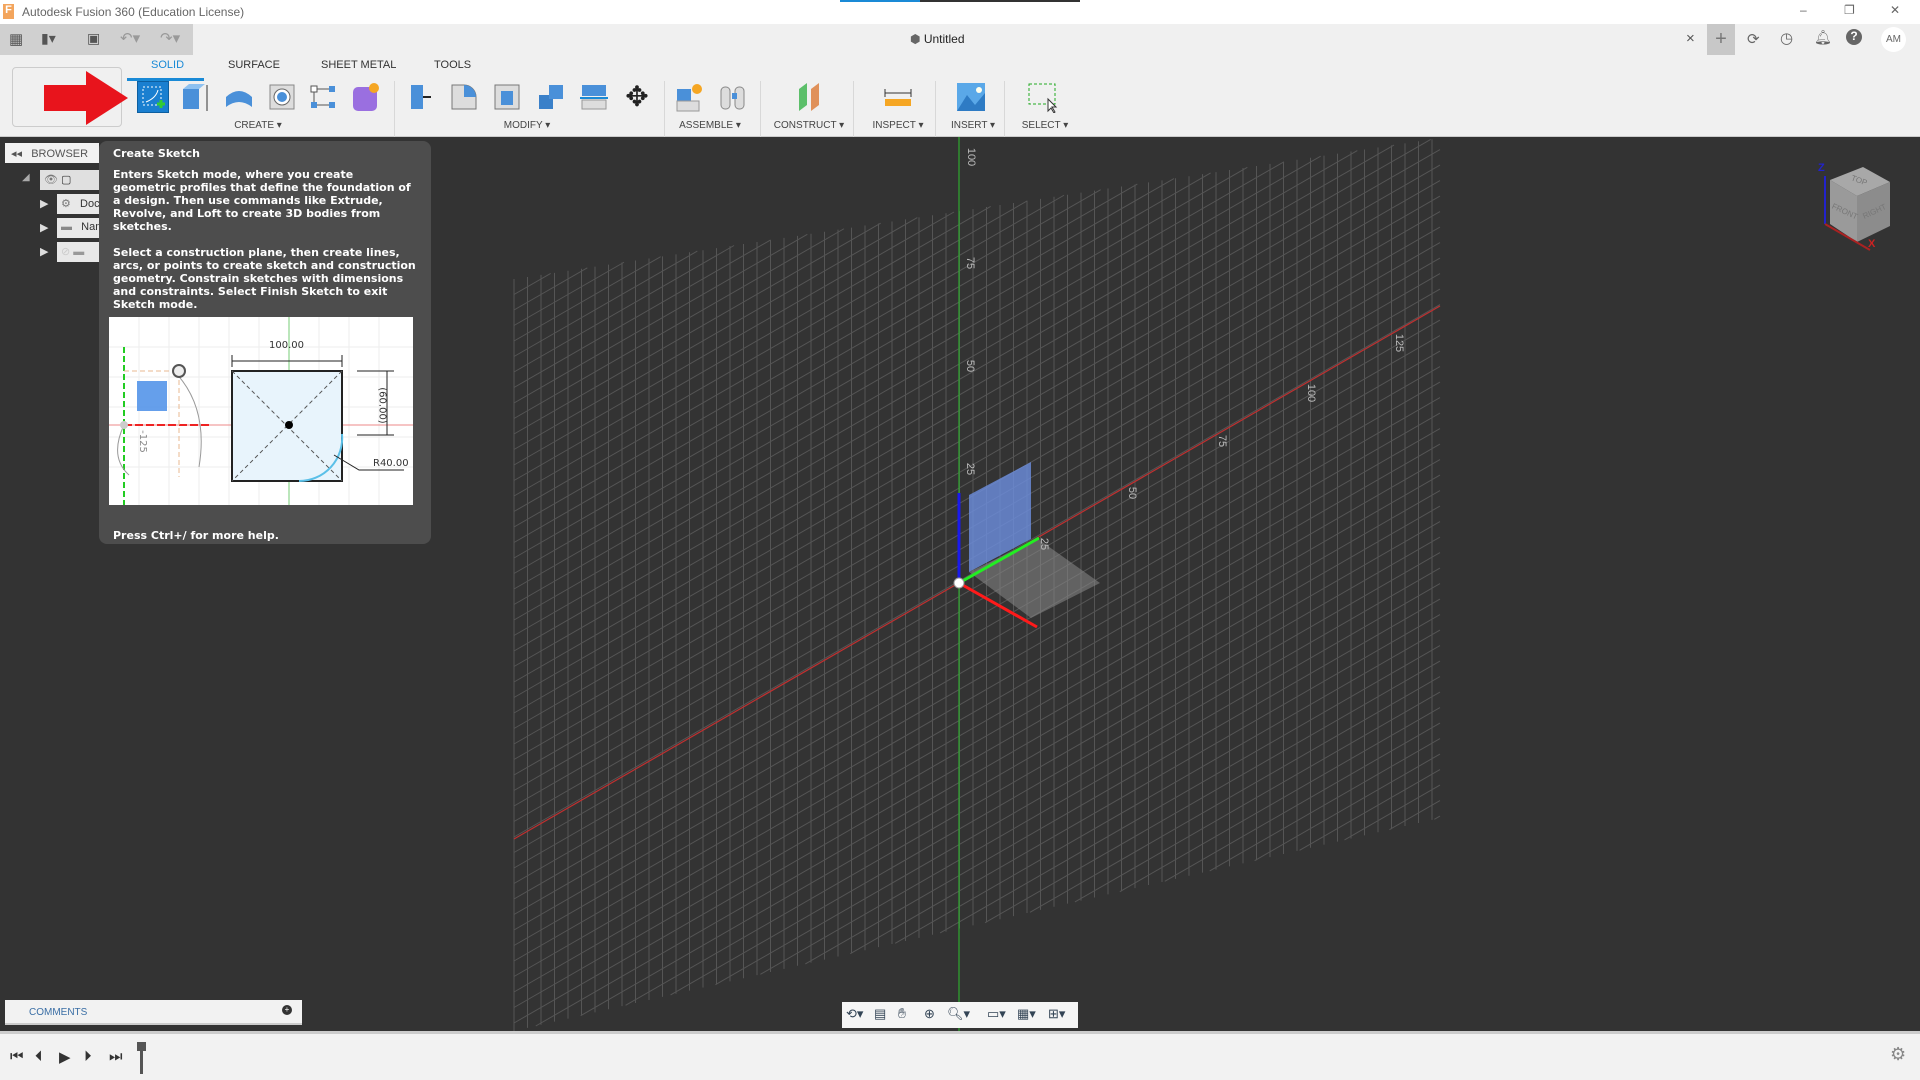 The height and width of the screenshot is (1080, 1920). I want to click on zoom-icon: ⊕, so click(929, 1014).